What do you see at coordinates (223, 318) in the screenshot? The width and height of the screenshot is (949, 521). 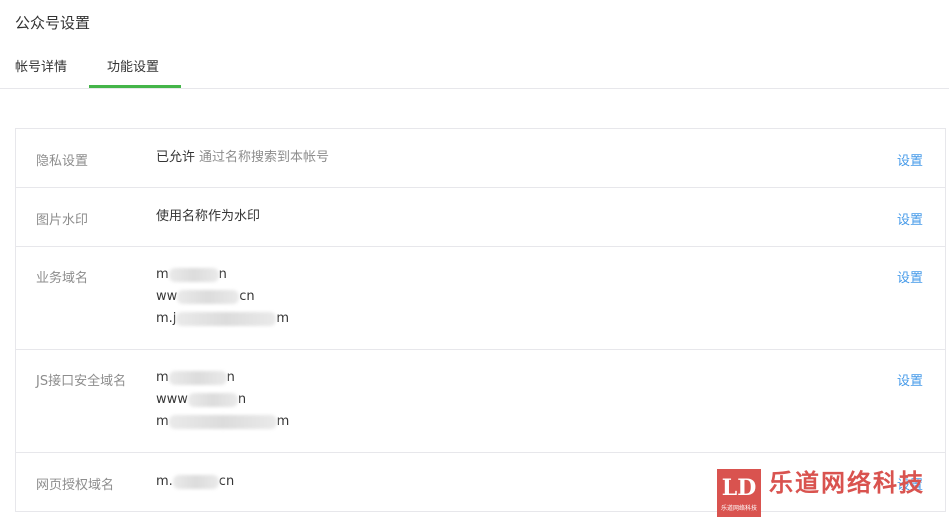 I see `domain-entry: m.j m` at bounding box center [223, 318].